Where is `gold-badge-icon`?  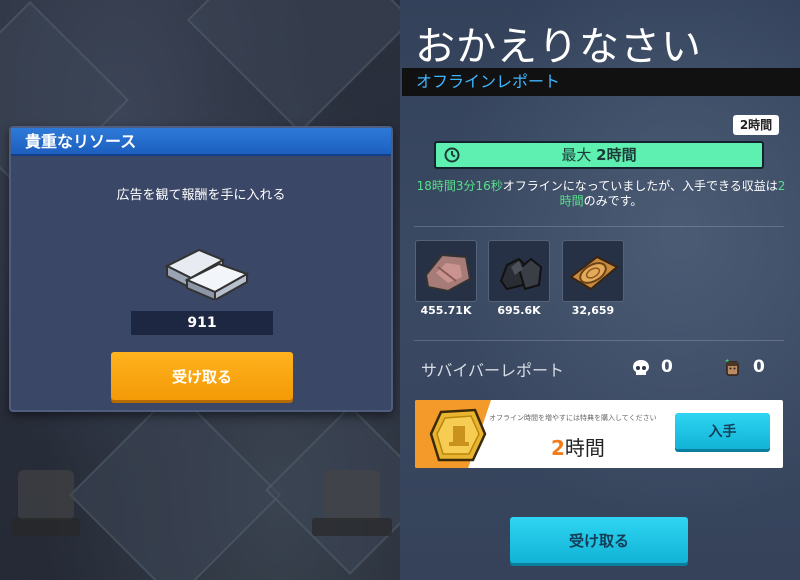
gold-badge-icon is located at coordinates (458, 435).